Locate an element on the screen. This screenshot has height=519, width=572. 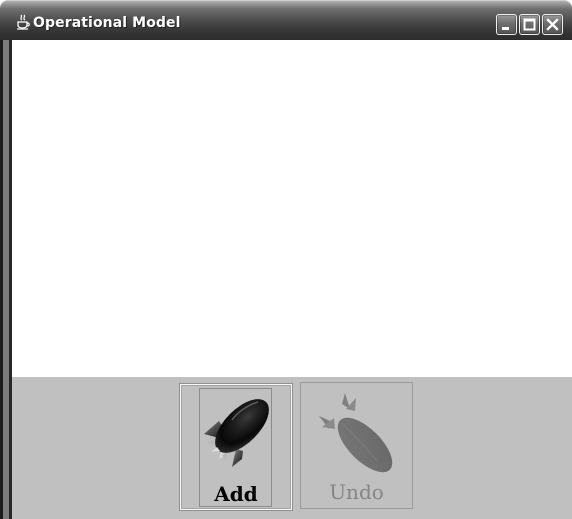
minimize-button is located at coordinates (506, 24).